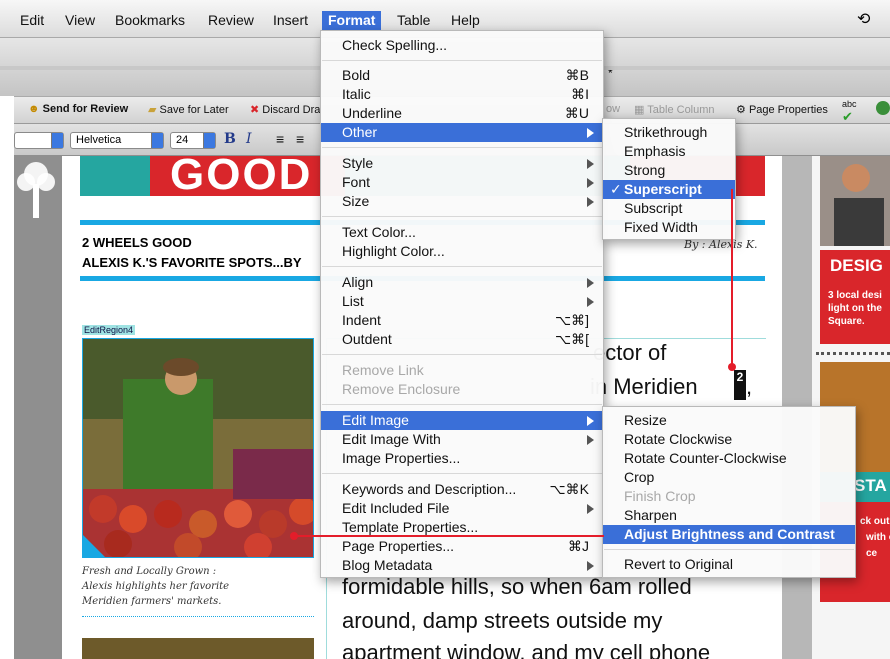 This screenshot has height=659, width=890. I want to click on menu-item-edit-image: Edit Image, so click(462, 420).